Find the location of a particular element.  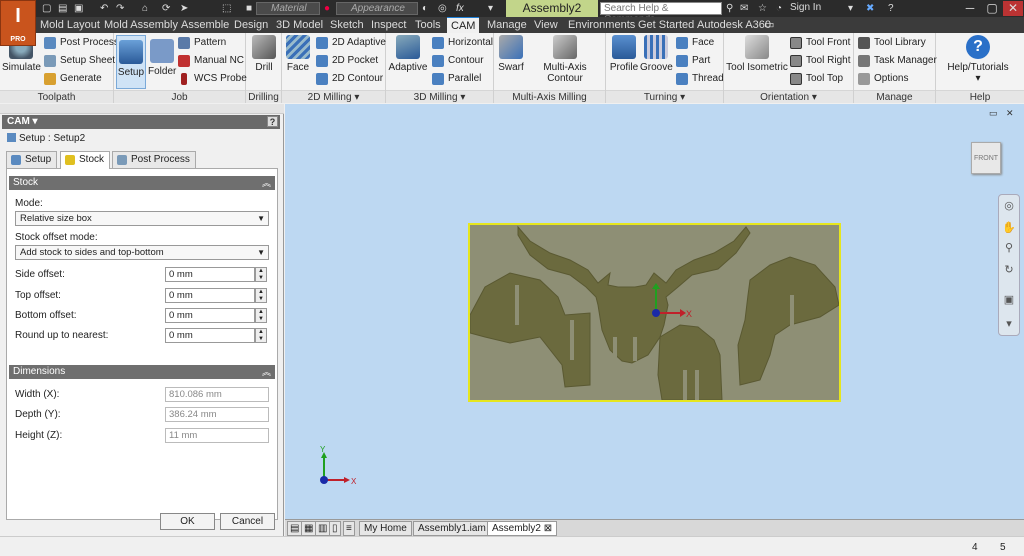

setup-sheet-button: Setup Sheet is located at coordinates (79, 61).